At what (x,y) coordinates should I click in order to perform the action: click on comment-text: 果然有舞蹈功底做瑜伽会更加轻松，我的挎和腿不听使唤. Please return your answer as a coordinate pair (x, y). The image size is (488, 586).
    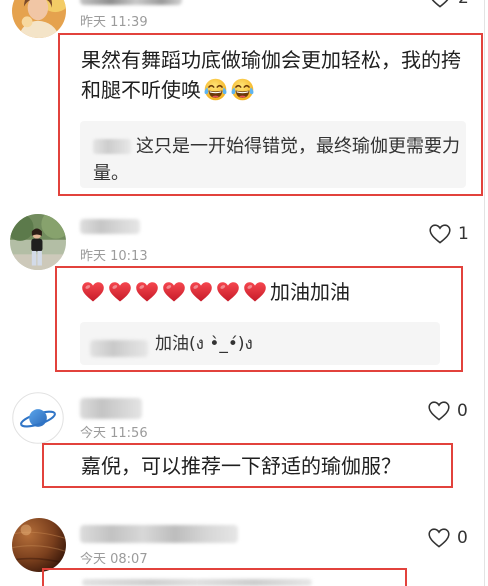
    Looking at the image, I should click on (277, 75).